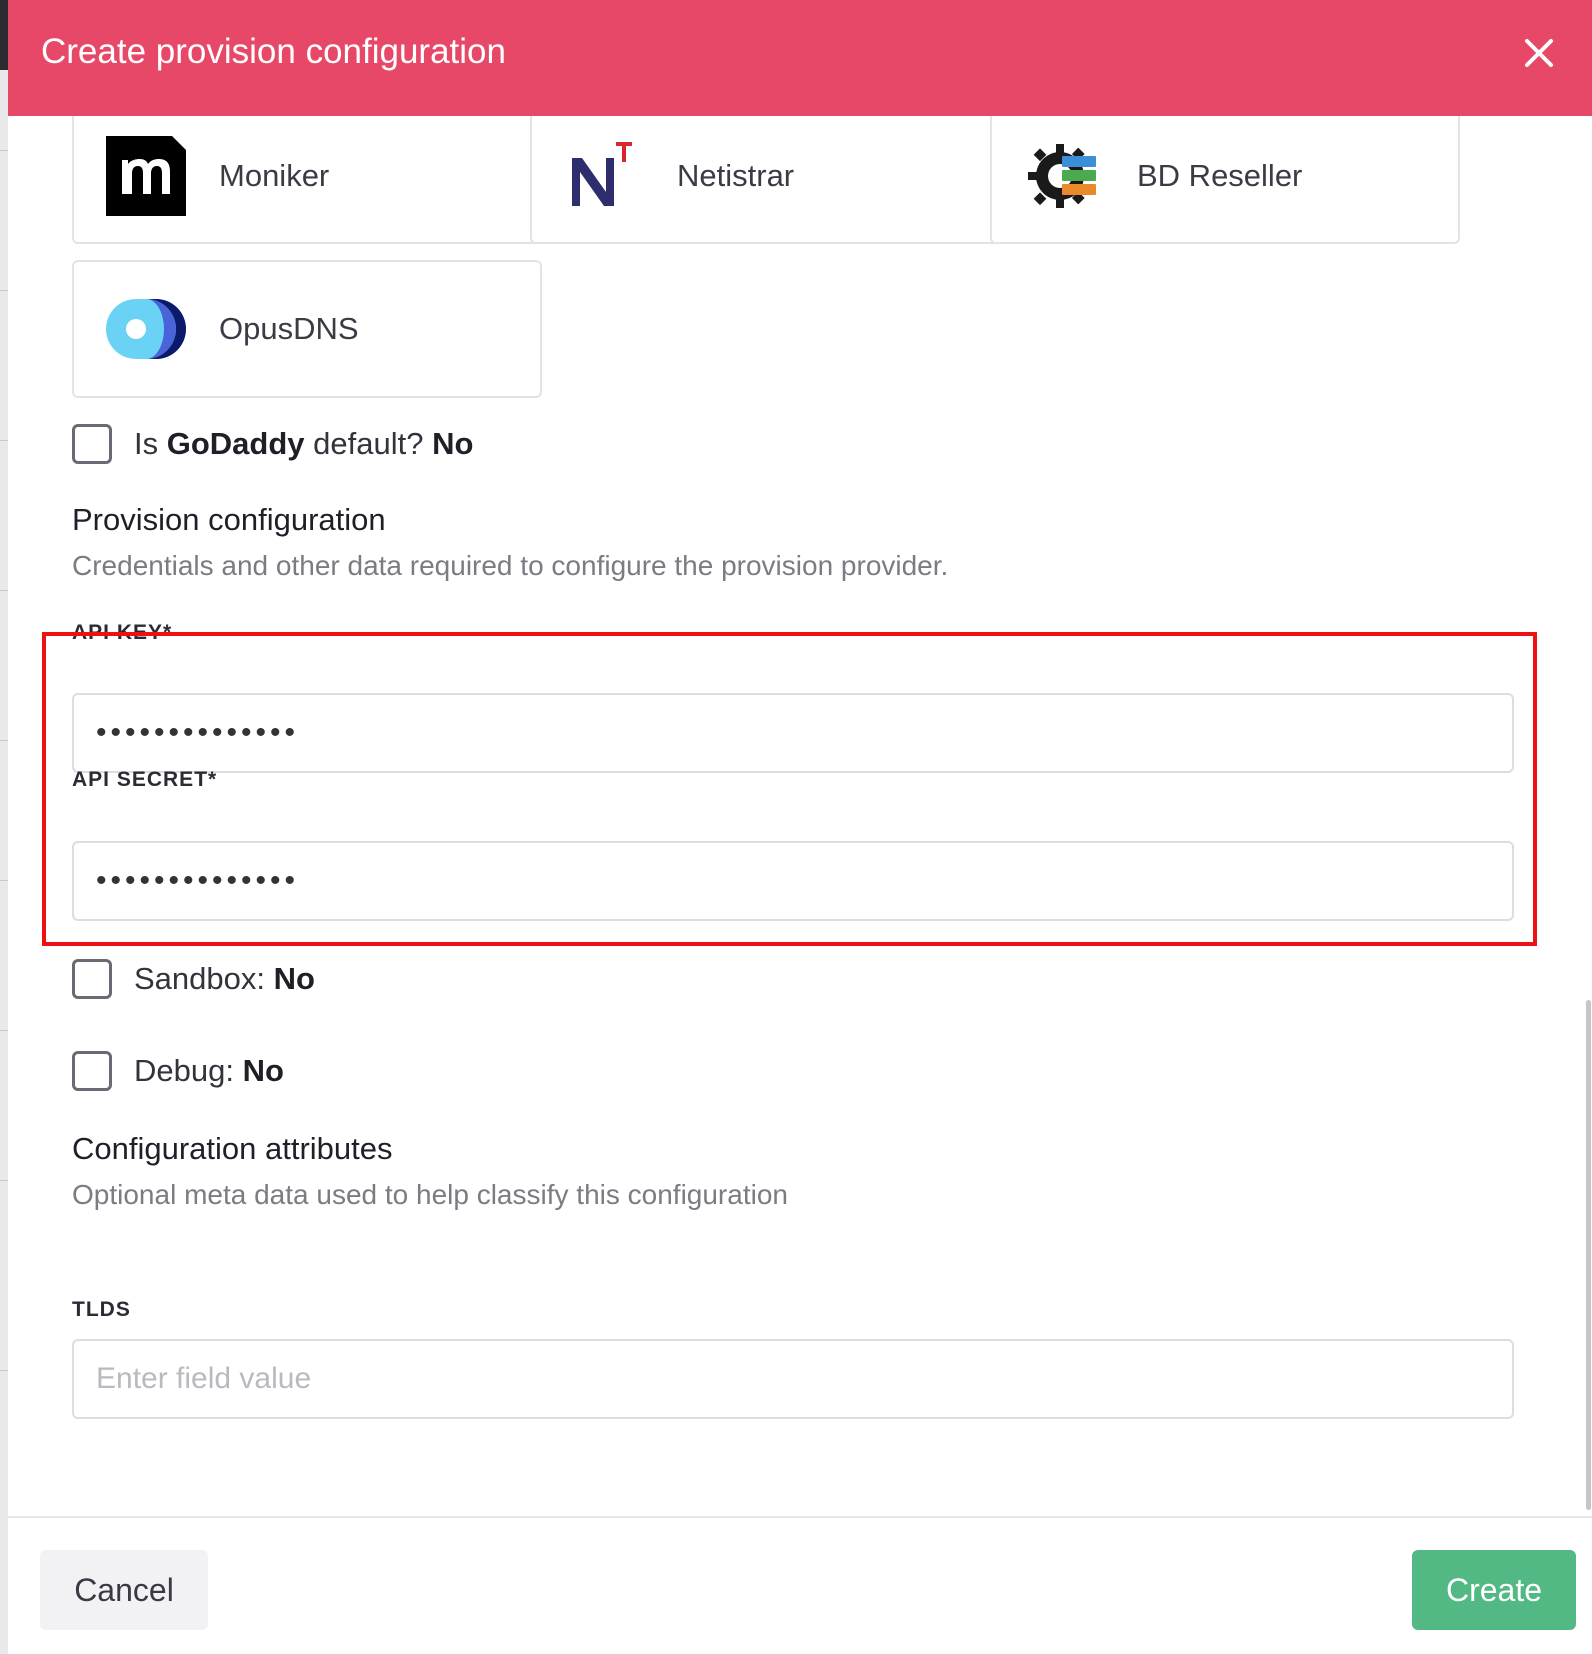  Describe the element at coordinates (1064, 176) in the screenshot. I see `bd-reseller-logo-icon` at that location.